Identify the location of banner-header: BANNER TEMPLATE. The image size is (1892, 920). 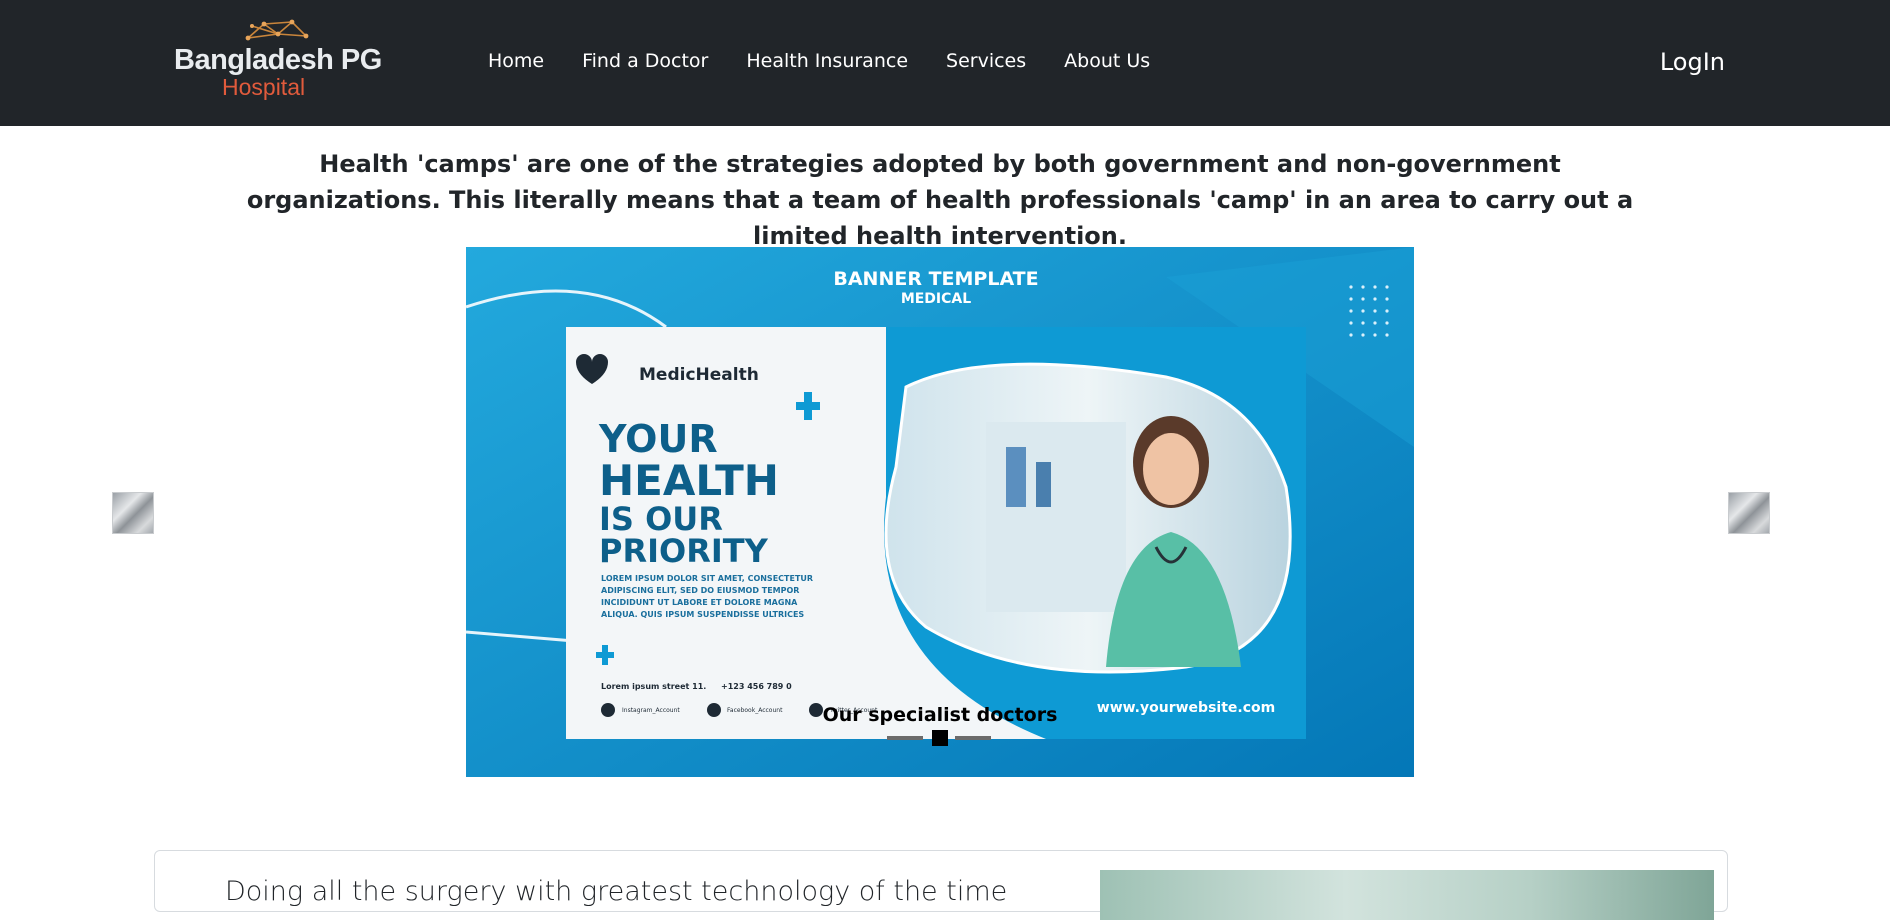
(935, 279).